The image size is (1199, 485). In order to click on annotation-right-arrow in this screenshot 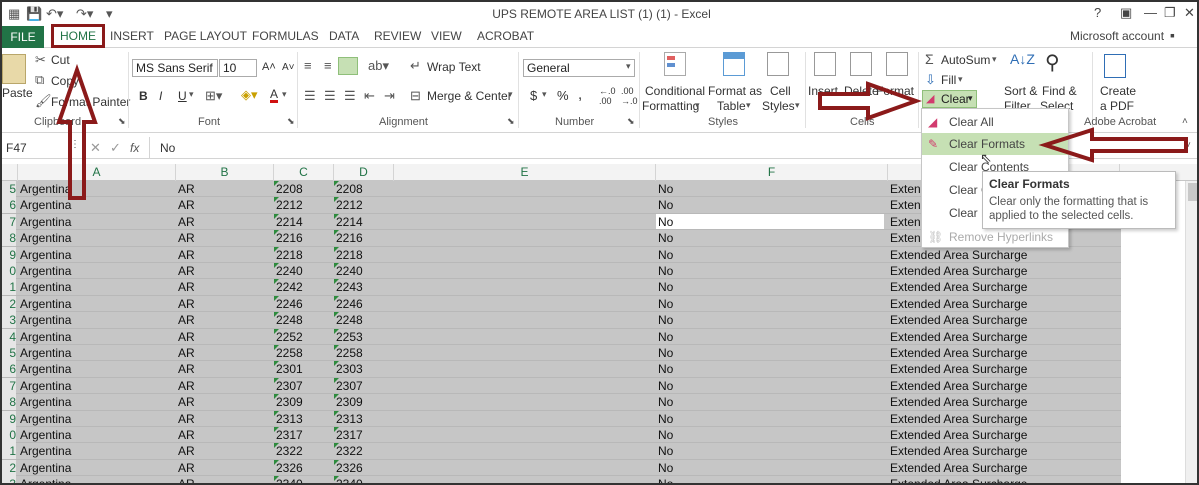, I will do `click(870, 101)`.